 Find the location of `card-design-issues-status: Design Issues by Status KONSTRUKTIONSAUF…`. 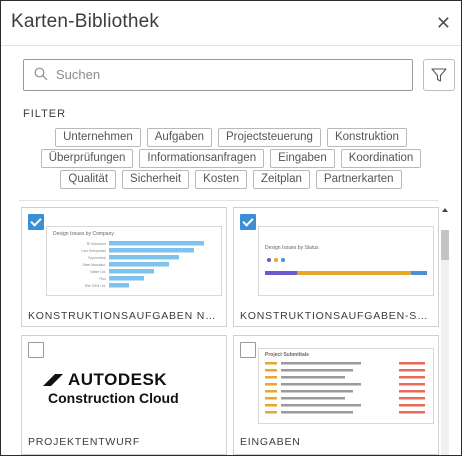

card-design-issues-status: Design Issues by Status KONSTRUKTIONSAUF… is located at coordinates (336, 267).